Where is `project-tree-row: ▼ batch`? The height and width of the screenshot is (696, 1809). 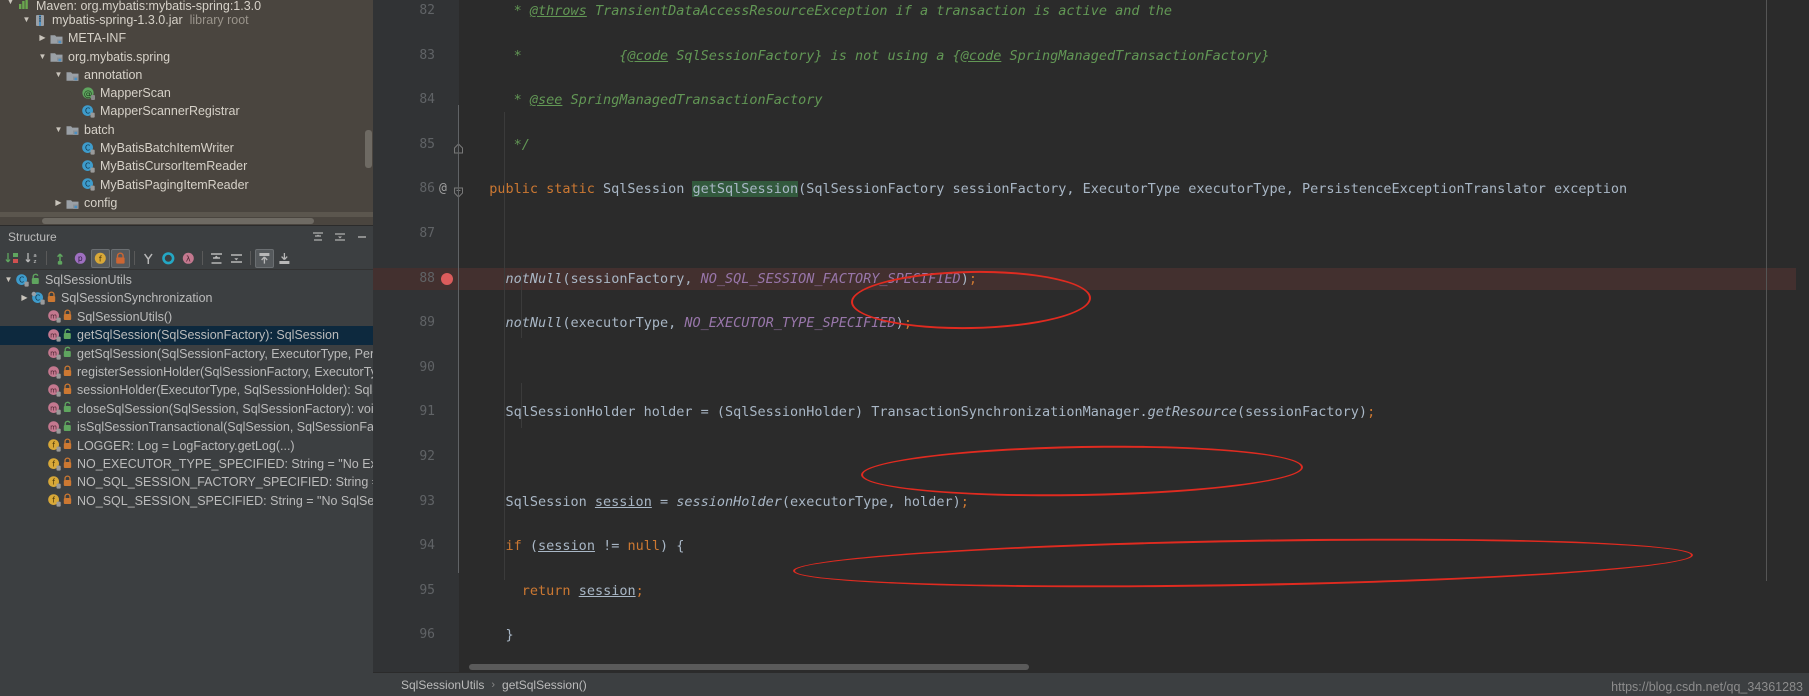
project-tree-row: ▼ batch is located at coordinates (186, 130).